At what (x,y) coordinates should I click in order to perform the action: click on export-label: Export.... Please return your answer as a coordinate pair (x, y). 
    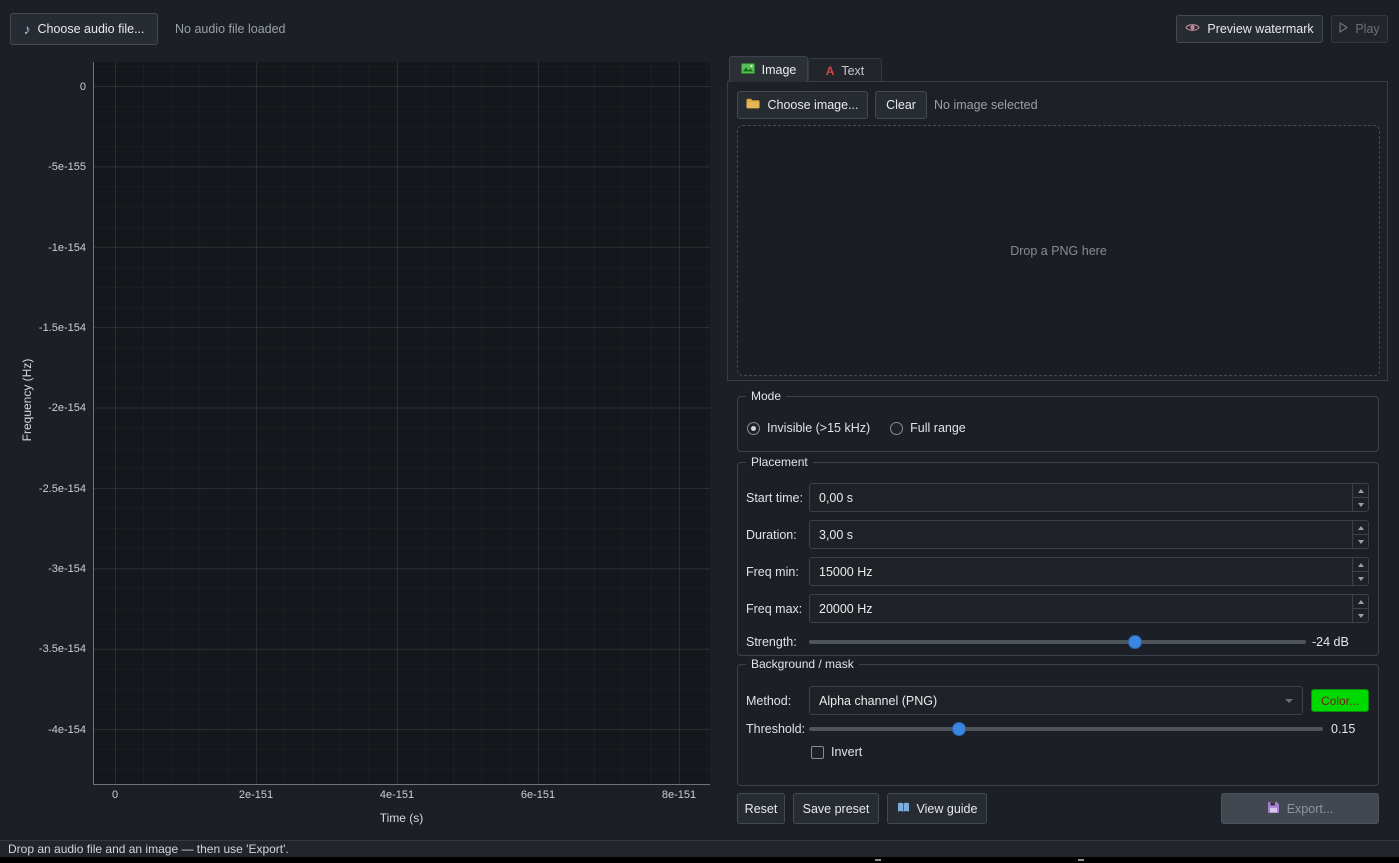
    Looking at the image, I should click on (1310, 808).